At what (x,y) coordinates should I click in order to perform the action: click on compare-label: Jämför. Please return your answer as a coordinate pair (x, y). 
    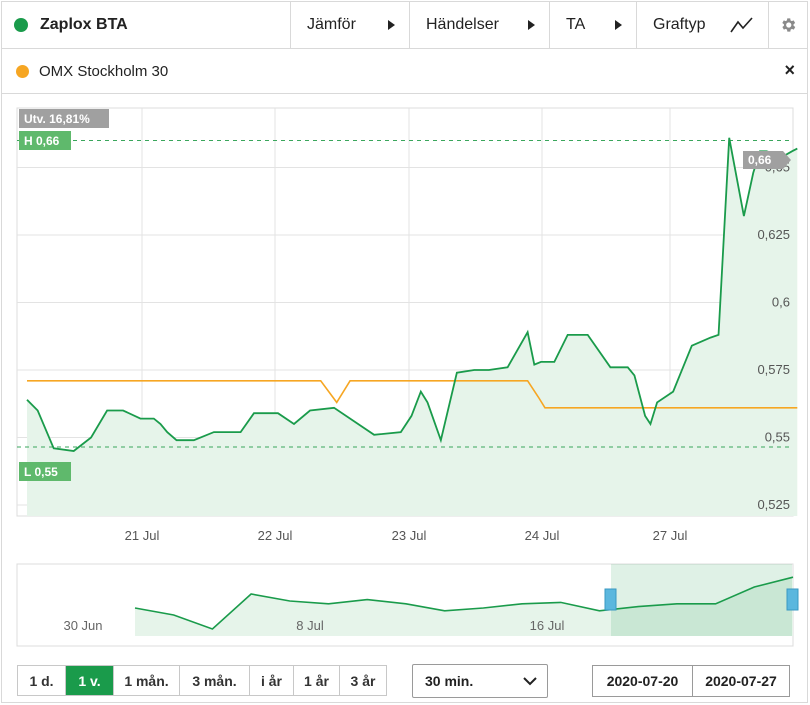
    Looking at the image, I should click on (331, 24).